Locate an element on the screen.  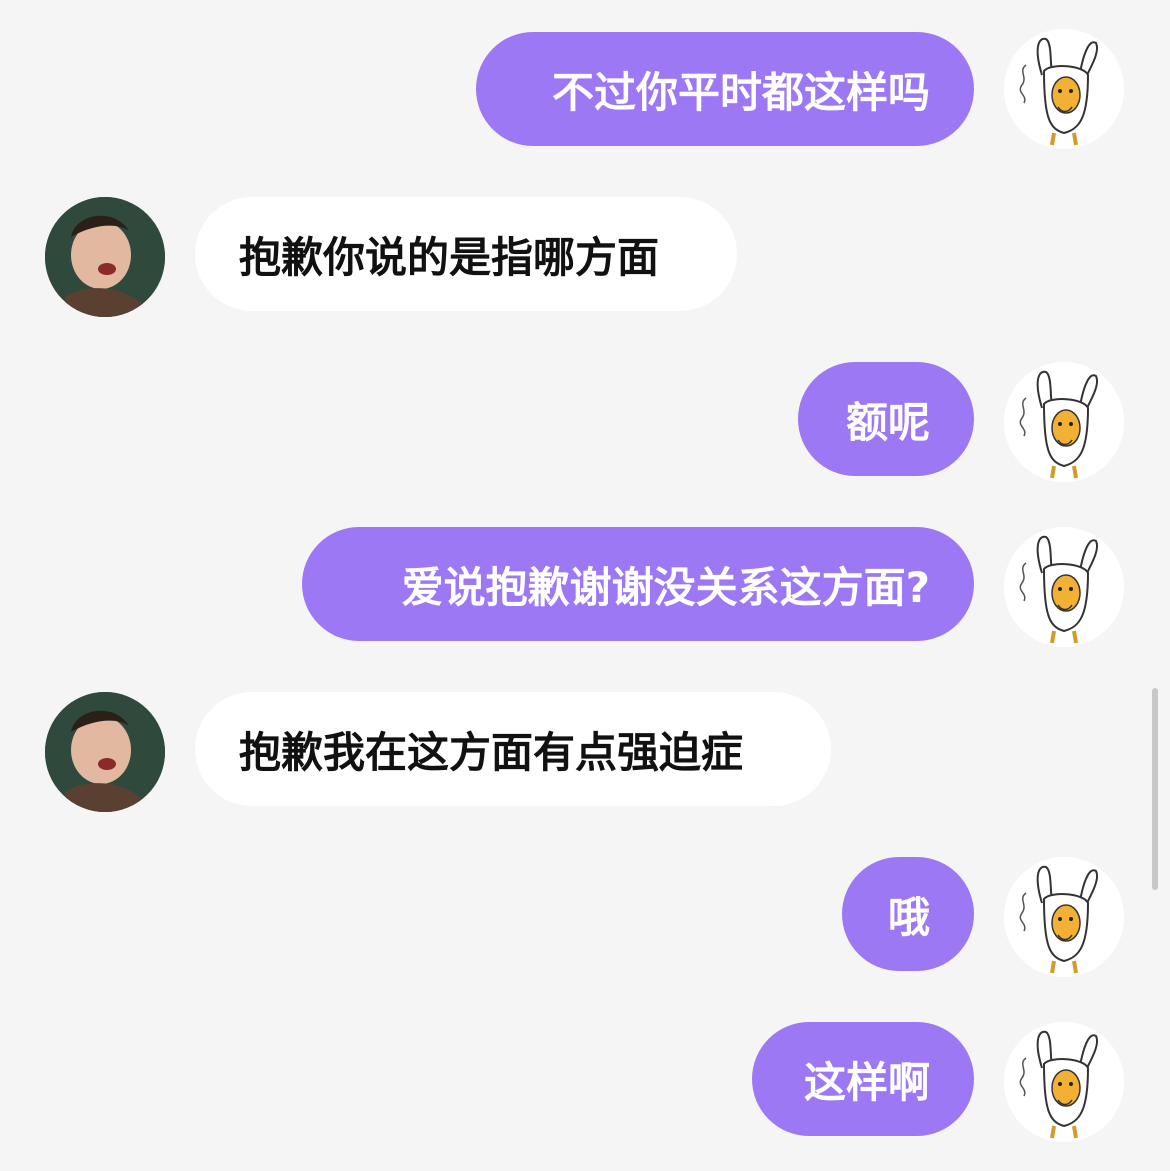
message-text: 这样啊 is located at coordinates (866, 1082).